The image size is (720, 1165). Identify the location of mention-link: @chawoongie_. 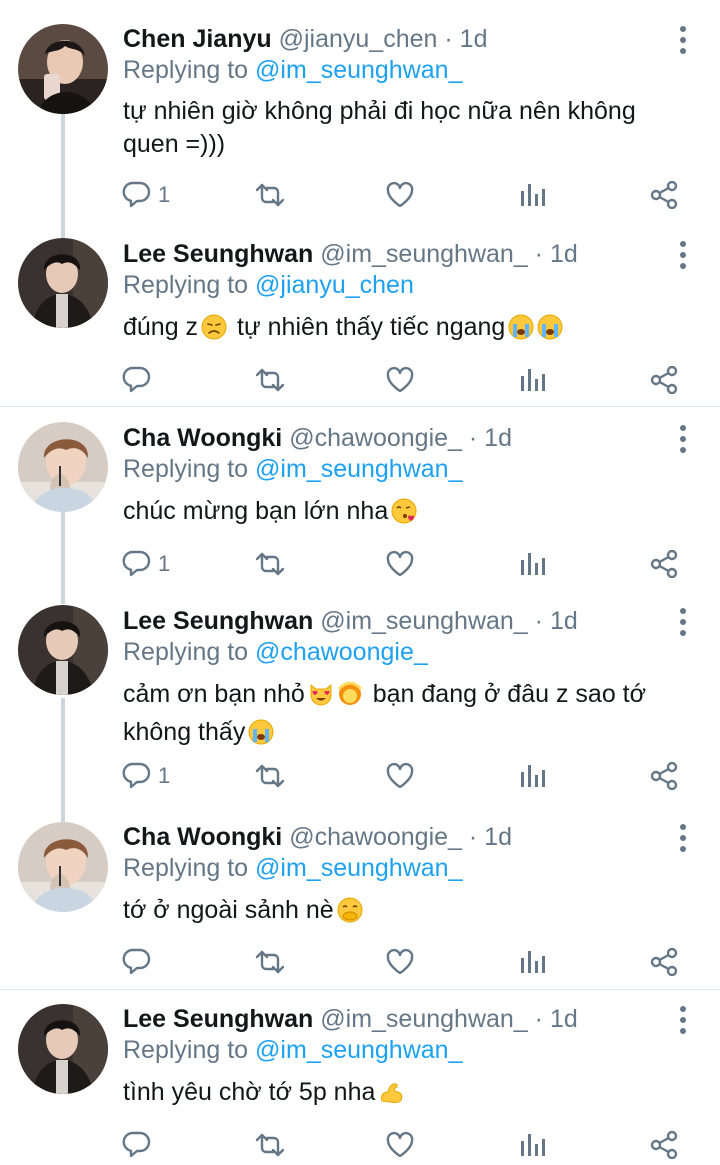
(341, 652).